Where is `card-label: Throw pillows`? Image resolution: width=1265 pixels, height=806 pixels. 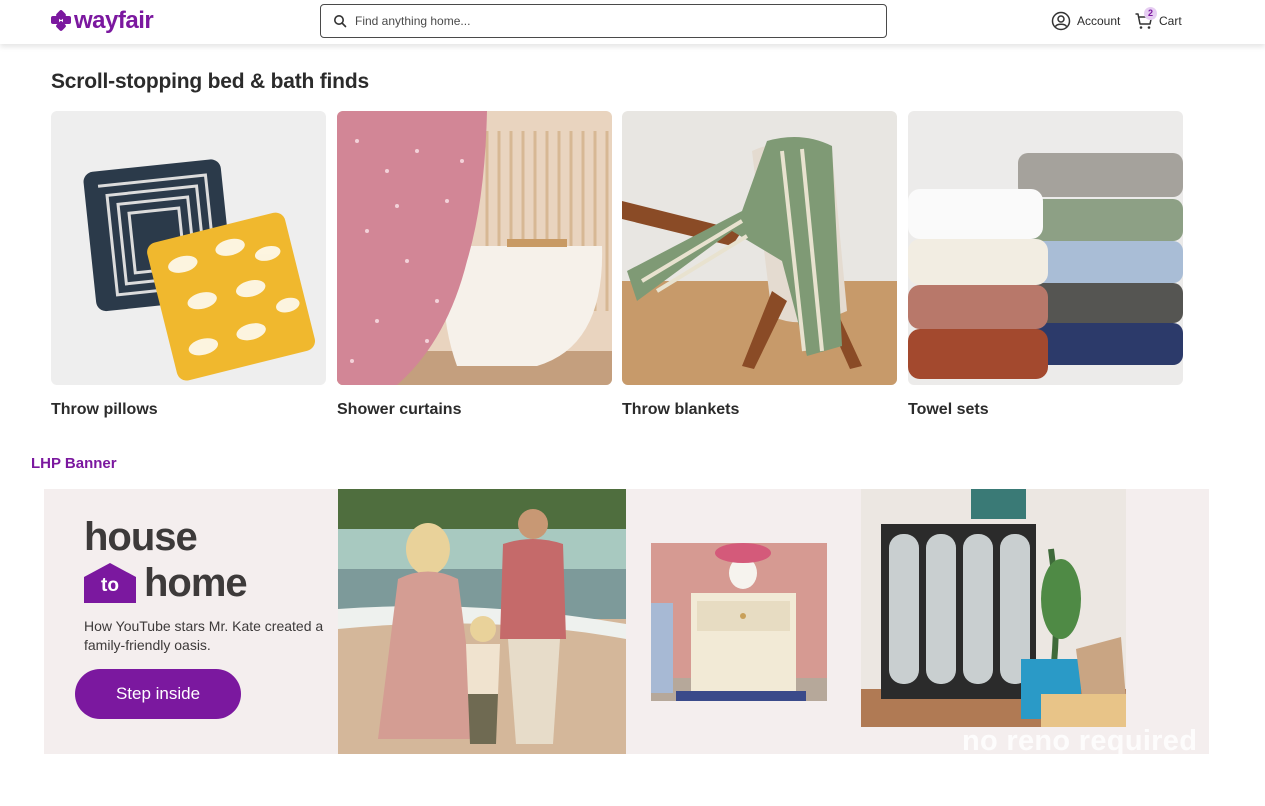
card-label: Throw pillows is located at coordinates (104, 410).